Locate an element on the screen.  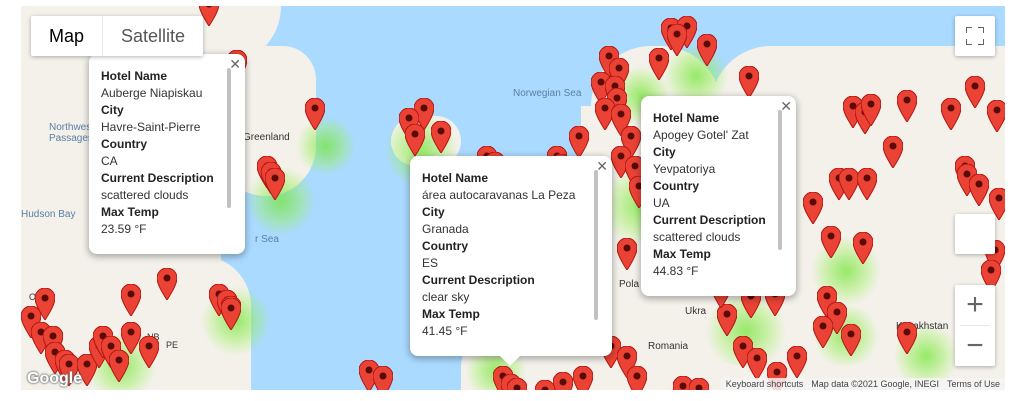
max-temp-value: 23.59 °F is located at coordinates (124, 229).